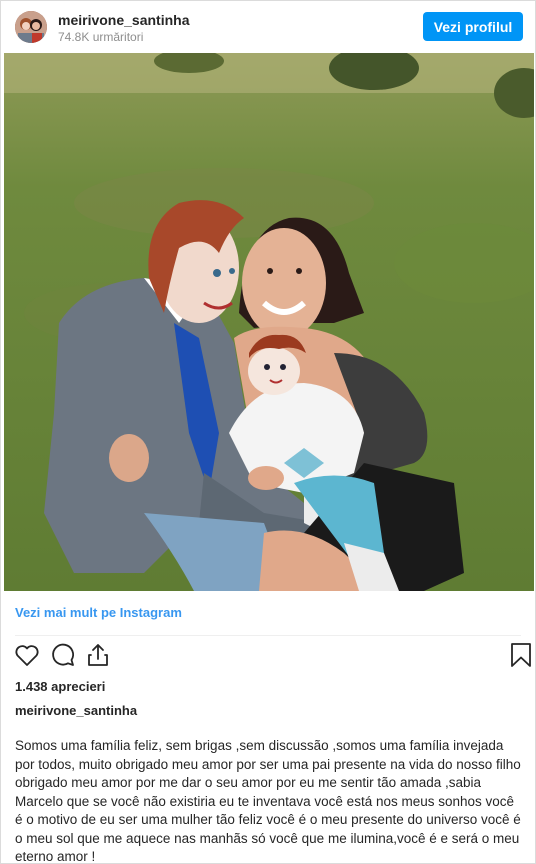  I want to click on bookmark-icon, so click(521, 655).